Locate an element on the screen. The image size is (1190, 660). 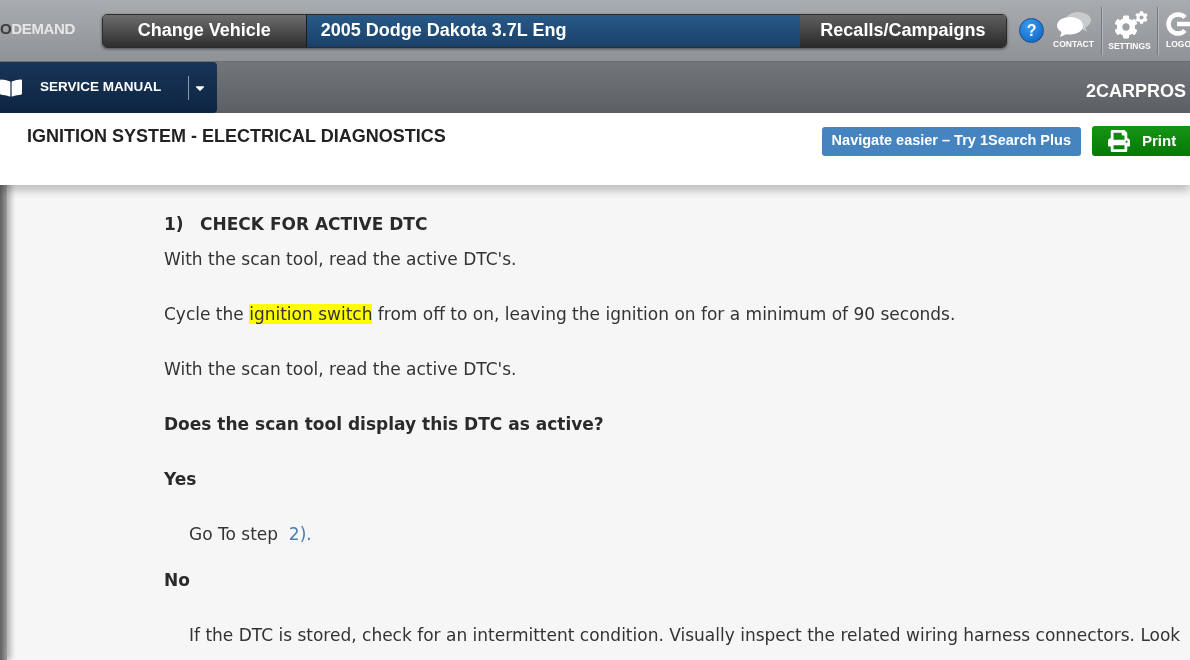
contact-button: CONTACT is located at coordinates (1073, 30).